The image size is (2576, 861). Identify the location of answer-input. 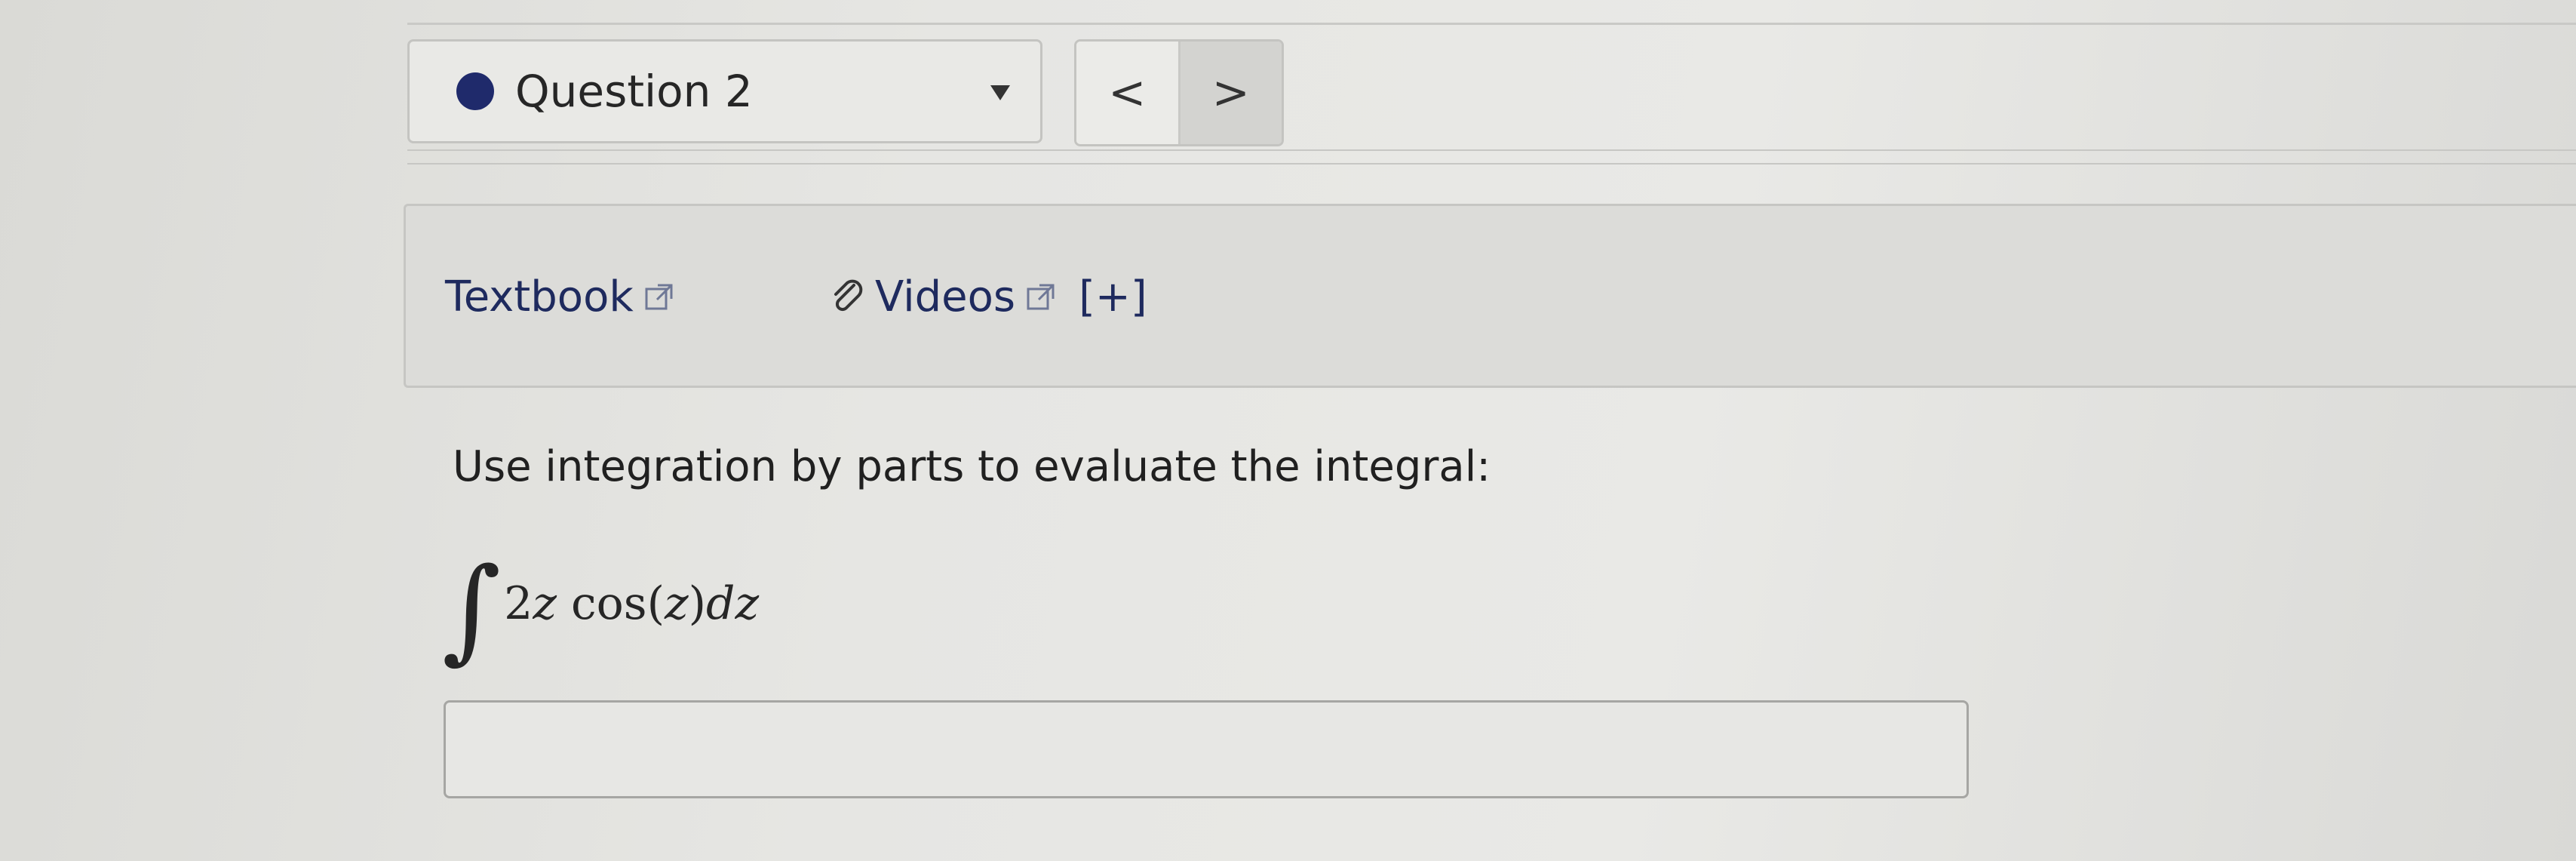
(1206, 749).